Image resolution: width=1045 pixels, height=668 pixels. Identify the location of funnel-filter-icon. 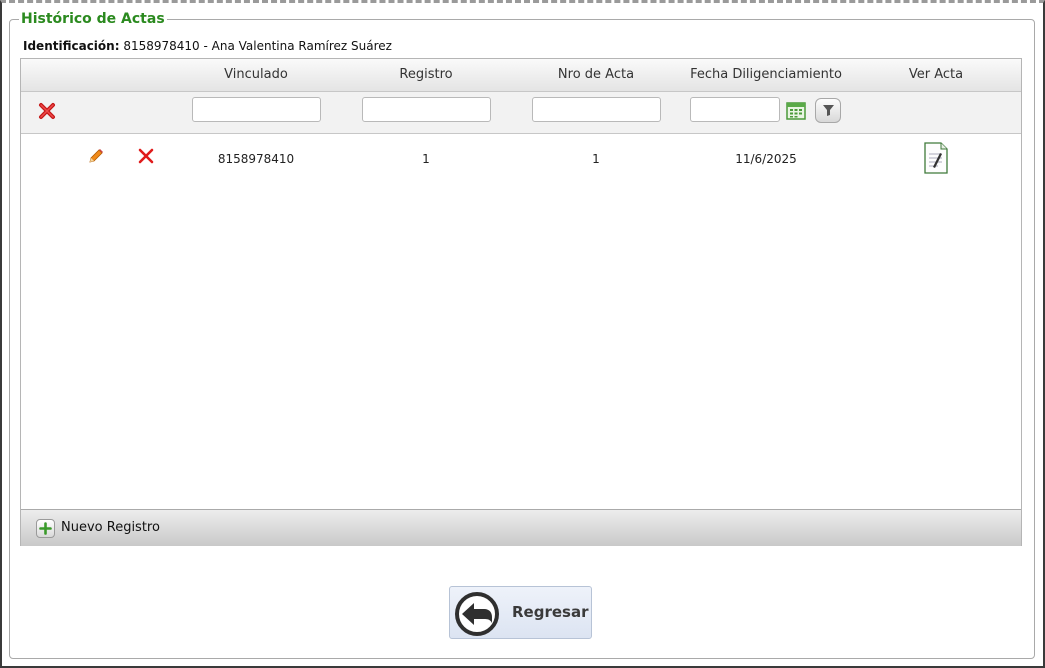
(828, 110).